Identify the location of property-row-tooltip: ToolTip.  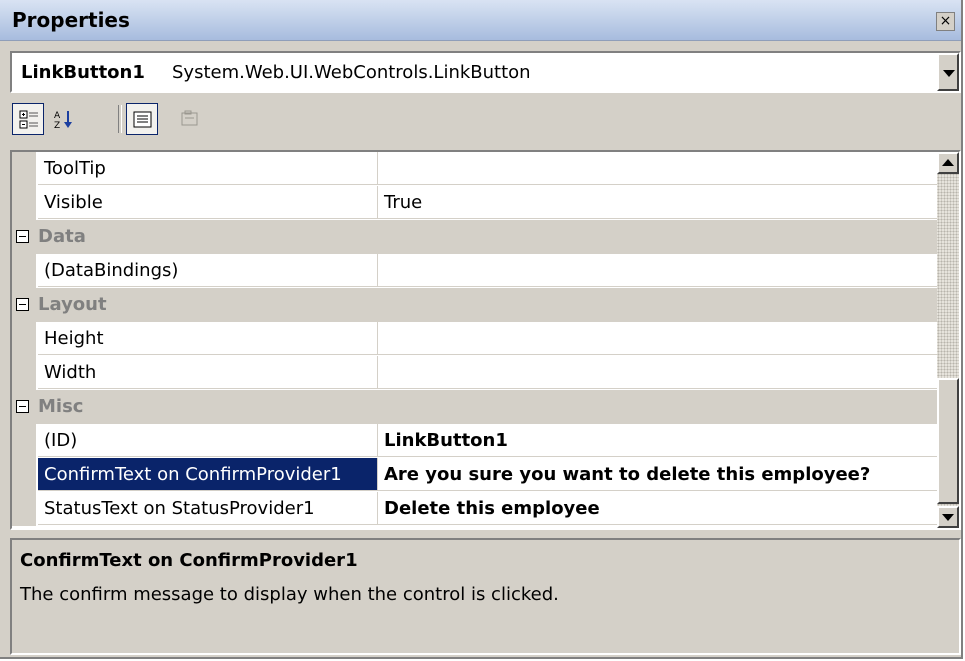
(475, 169).